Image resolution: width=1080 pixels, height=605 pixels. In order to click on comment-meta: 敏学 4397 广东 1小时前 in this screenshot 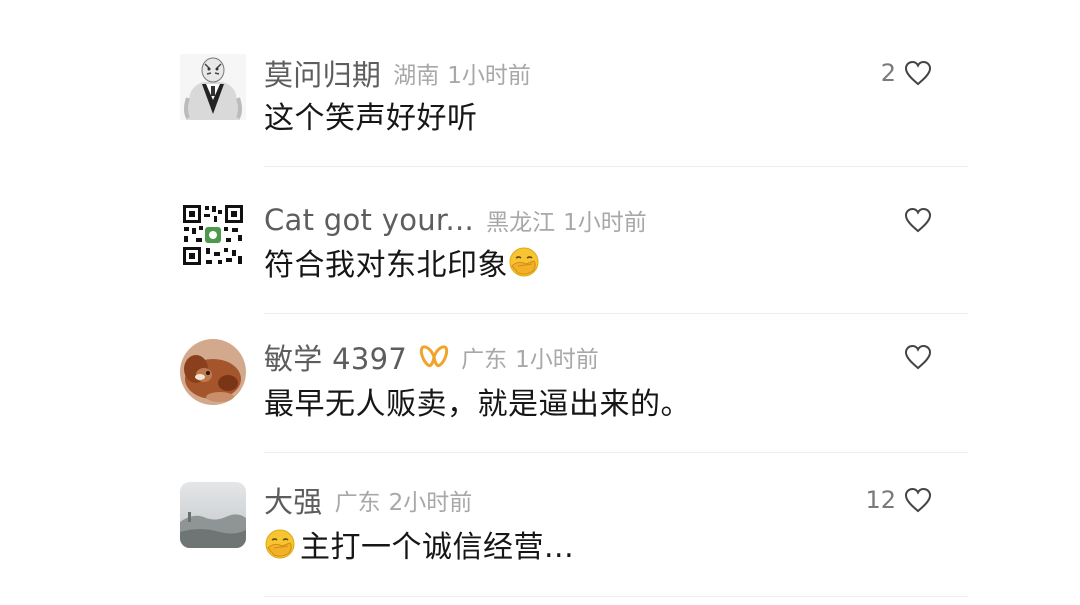, I will do `click(431, 357)`.